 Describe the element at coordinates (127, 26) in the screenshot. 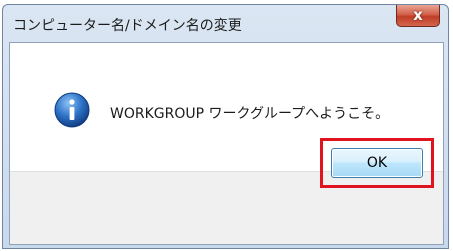

I see `window-title: コンピューター名/ドメイン名の変更` at that location.